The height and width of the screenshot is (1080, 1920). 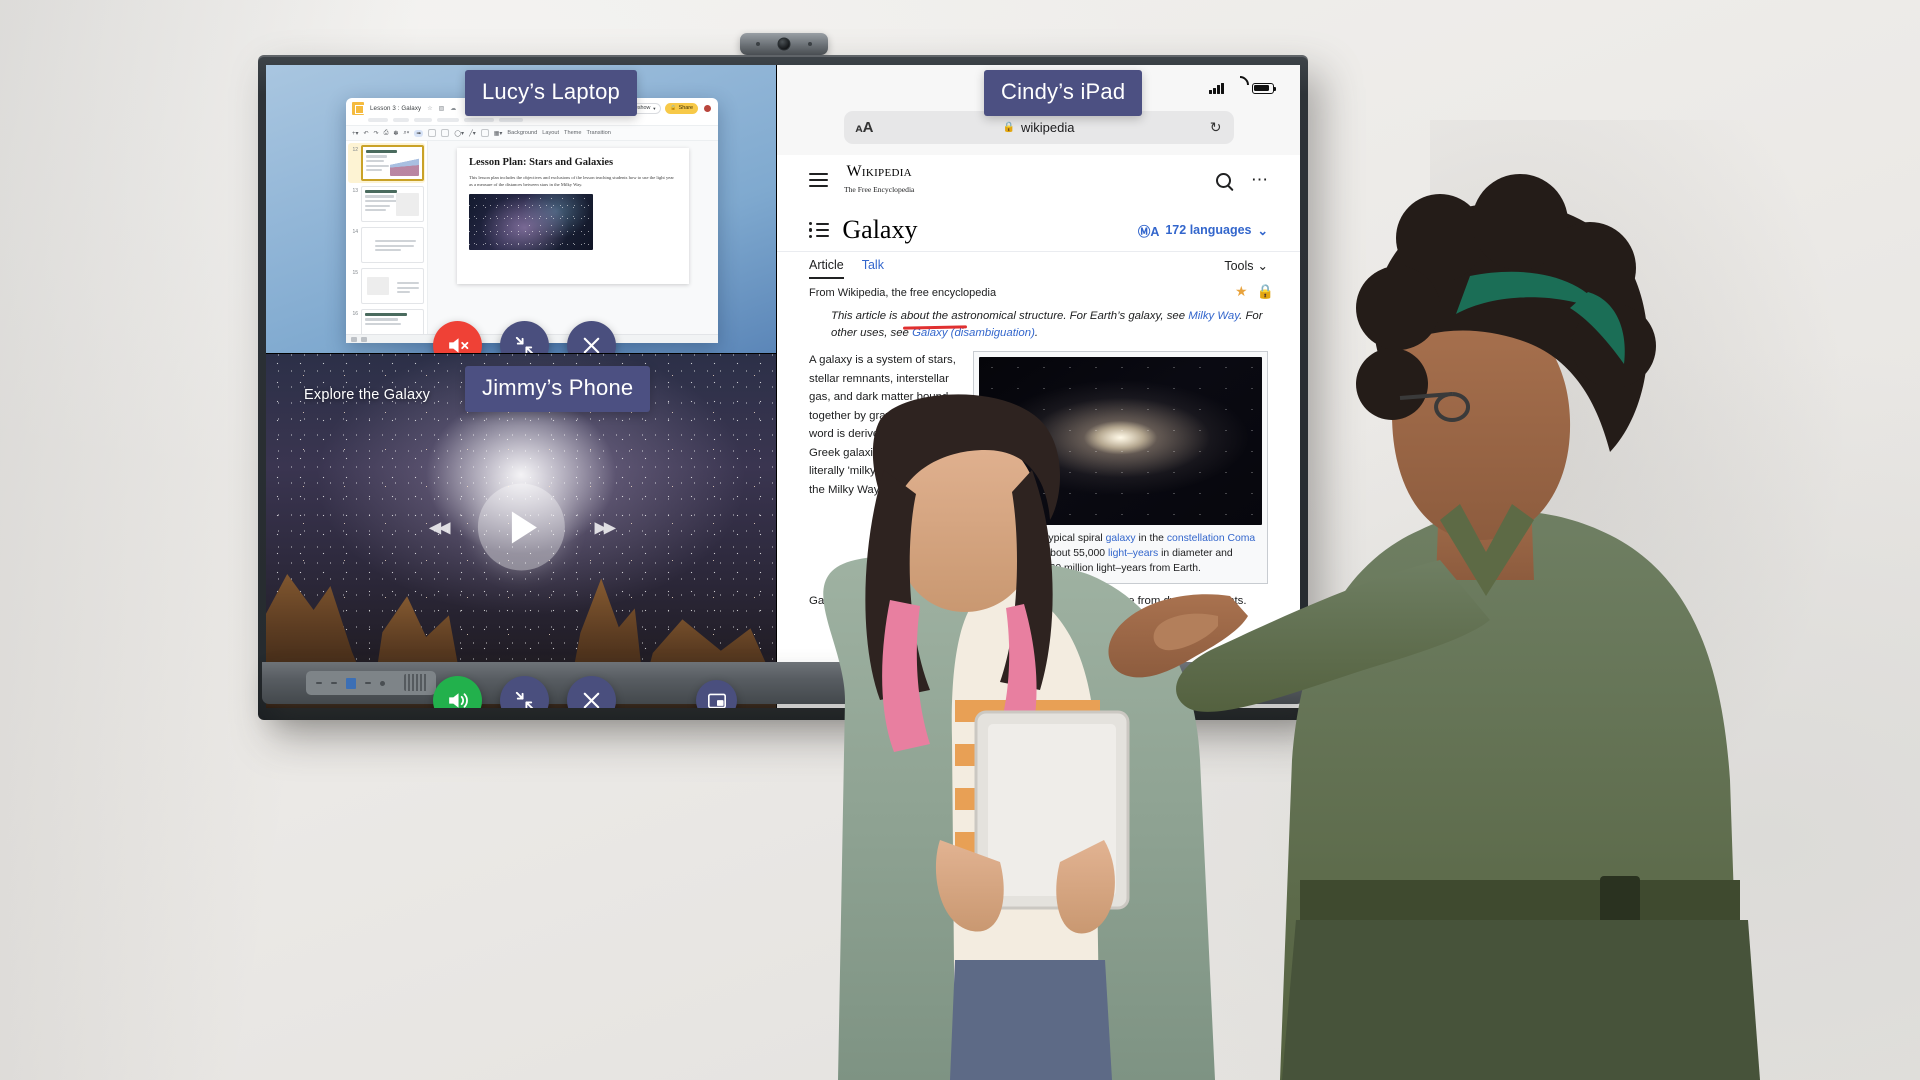 I want to click on rewind-button: ◀◀, so click(x=440, y=527).